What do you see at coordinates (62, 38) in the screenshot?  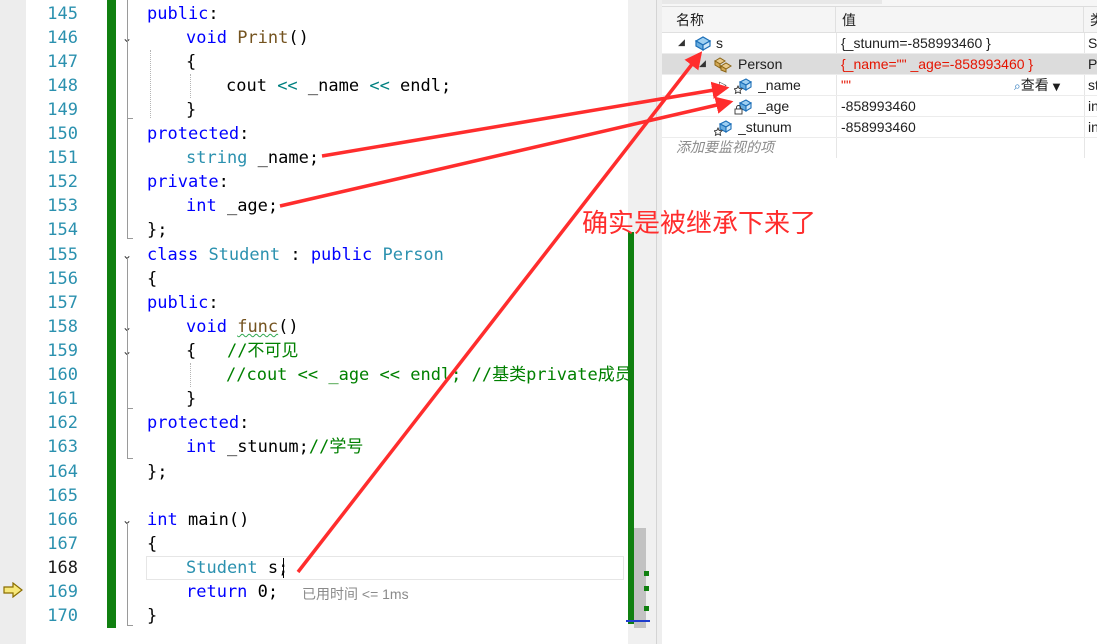 I see `line-number: 146` at bounding box center [62, 38].